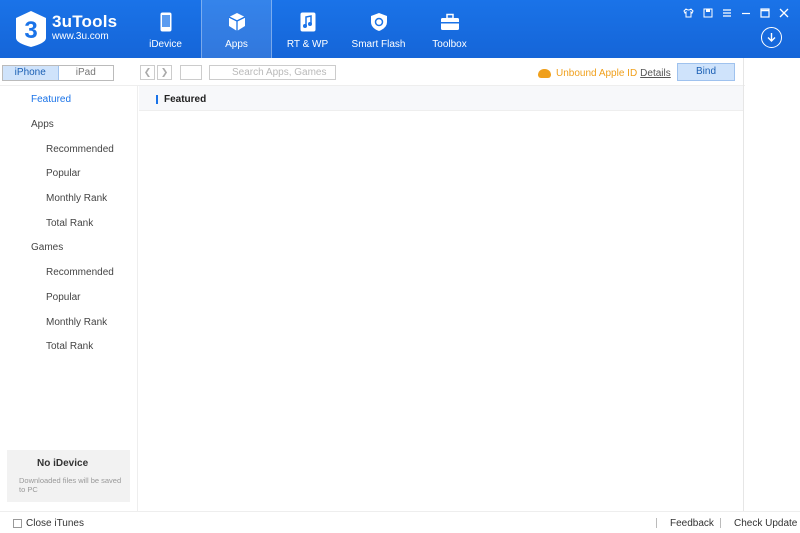 The width and height of the screenshot is (800, 533). What do you see at coordinates (783, 12) in the screenshot?
I see `close-icon` at bounding box center [783, 12].